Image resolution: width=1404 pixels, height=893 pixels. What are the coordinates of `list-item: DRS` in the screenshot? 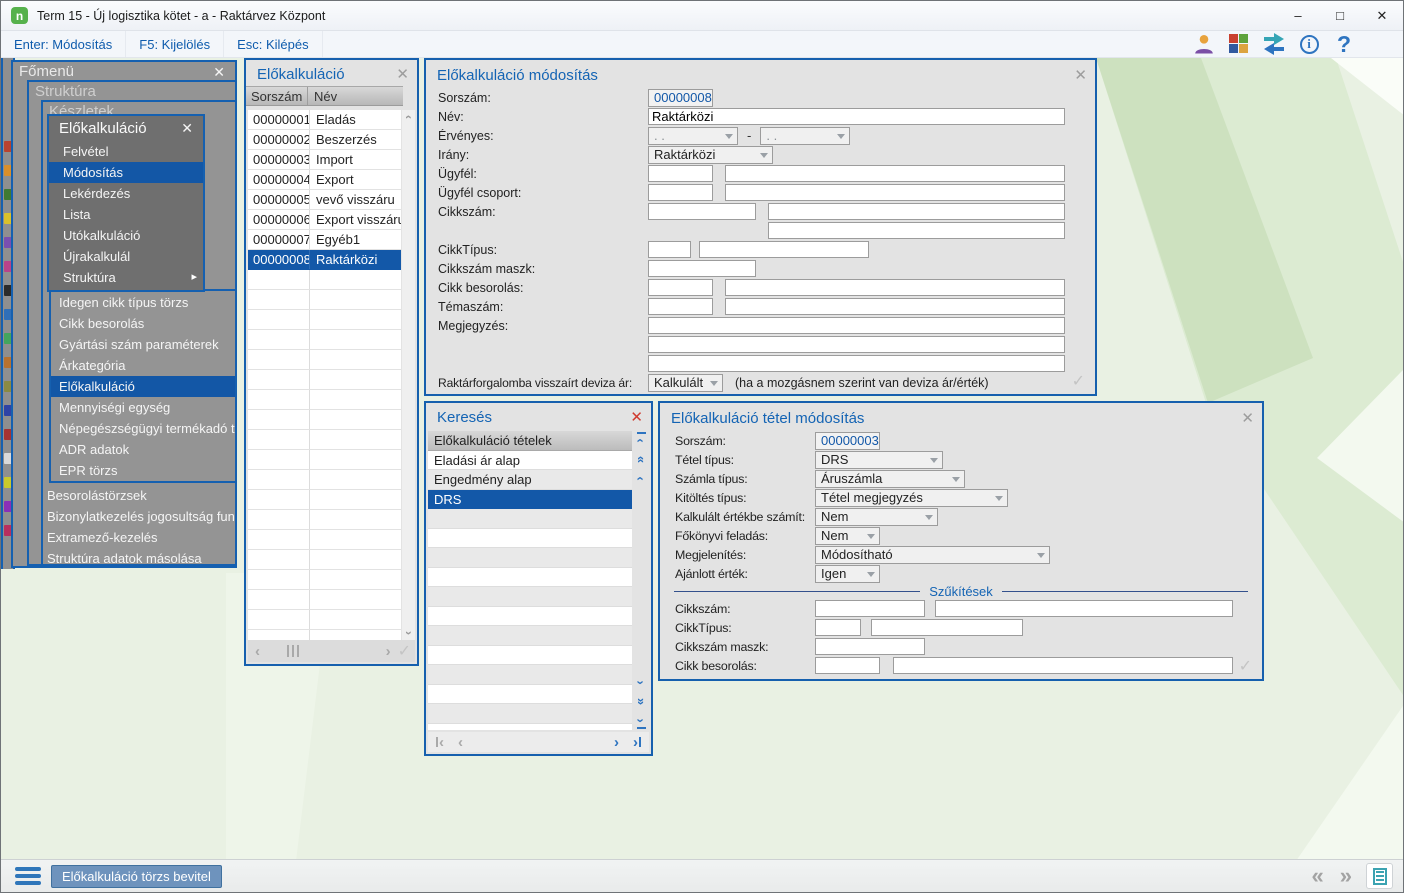 It's located at (530, 499).